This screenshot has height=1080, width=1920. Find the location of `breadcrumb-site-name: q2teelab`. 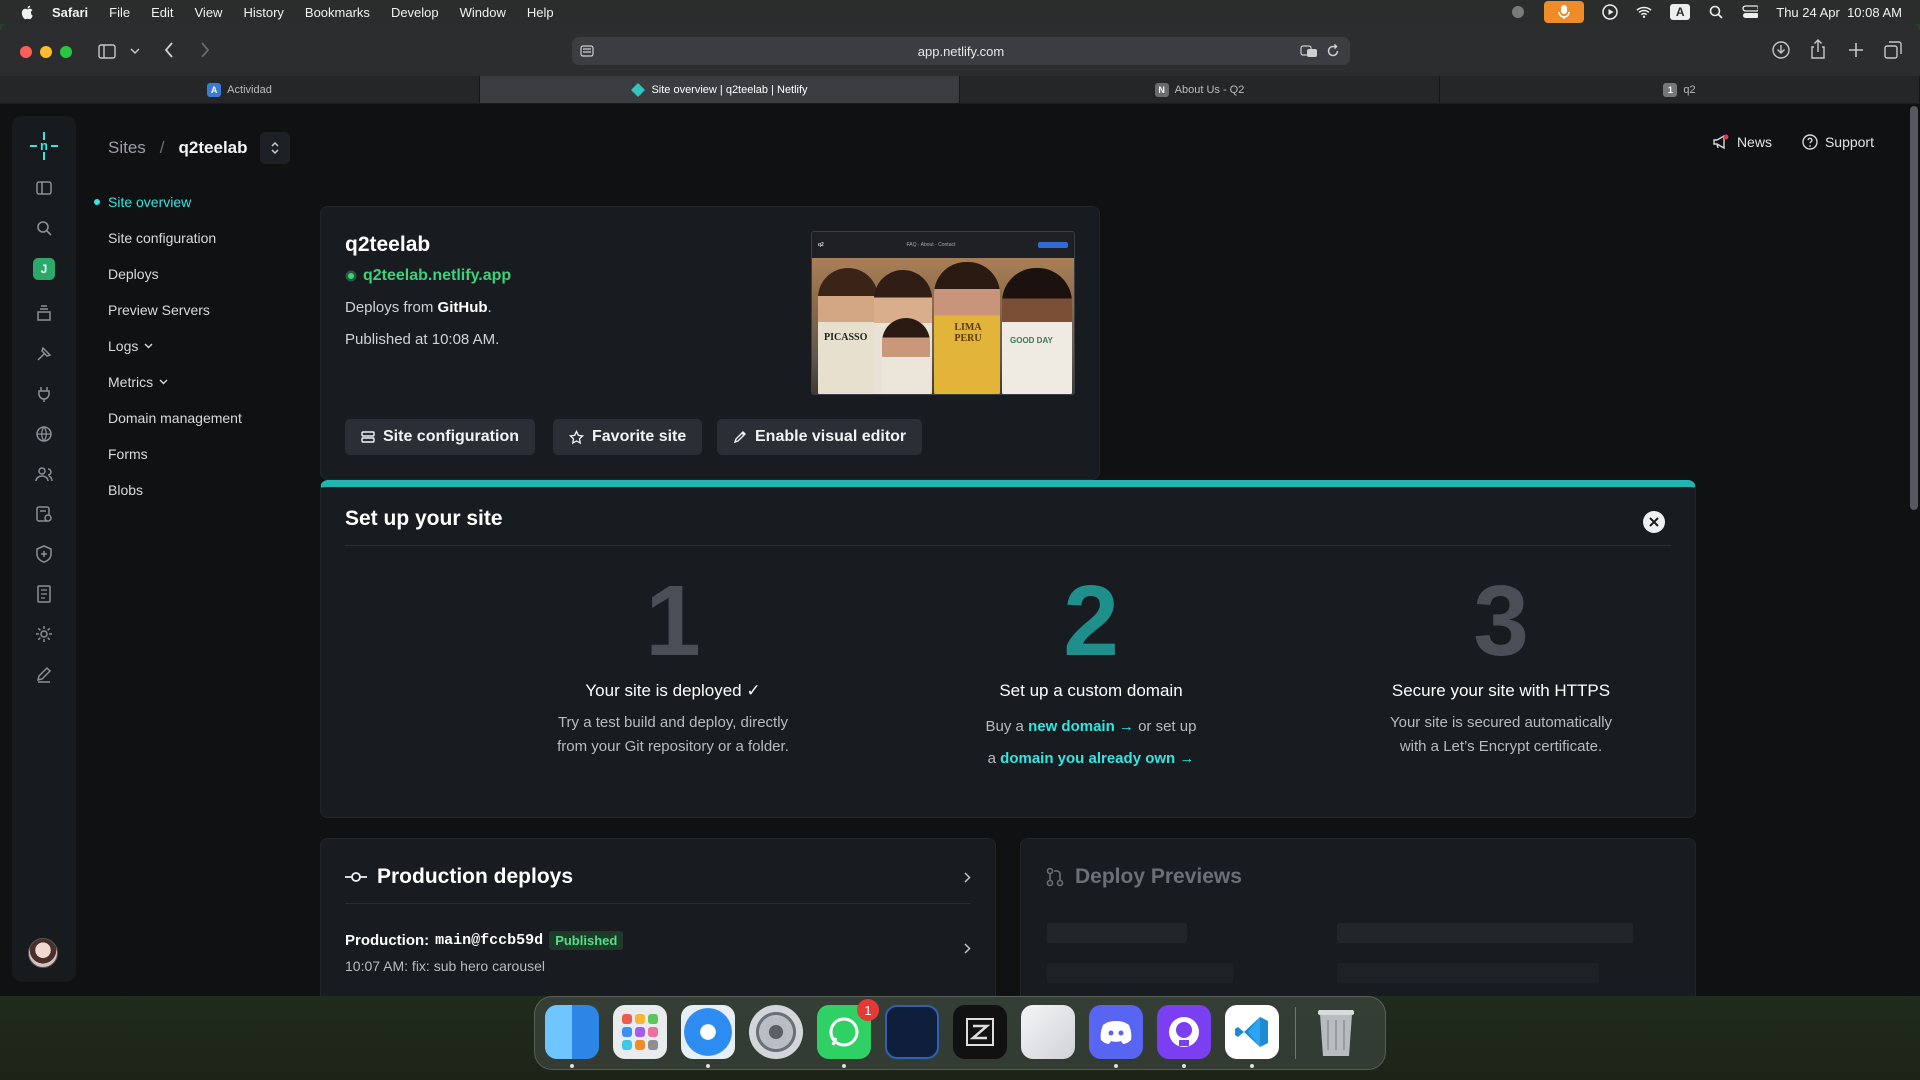

breadcrumb-site-name: q2teelab is located at coordinates (213, 148).